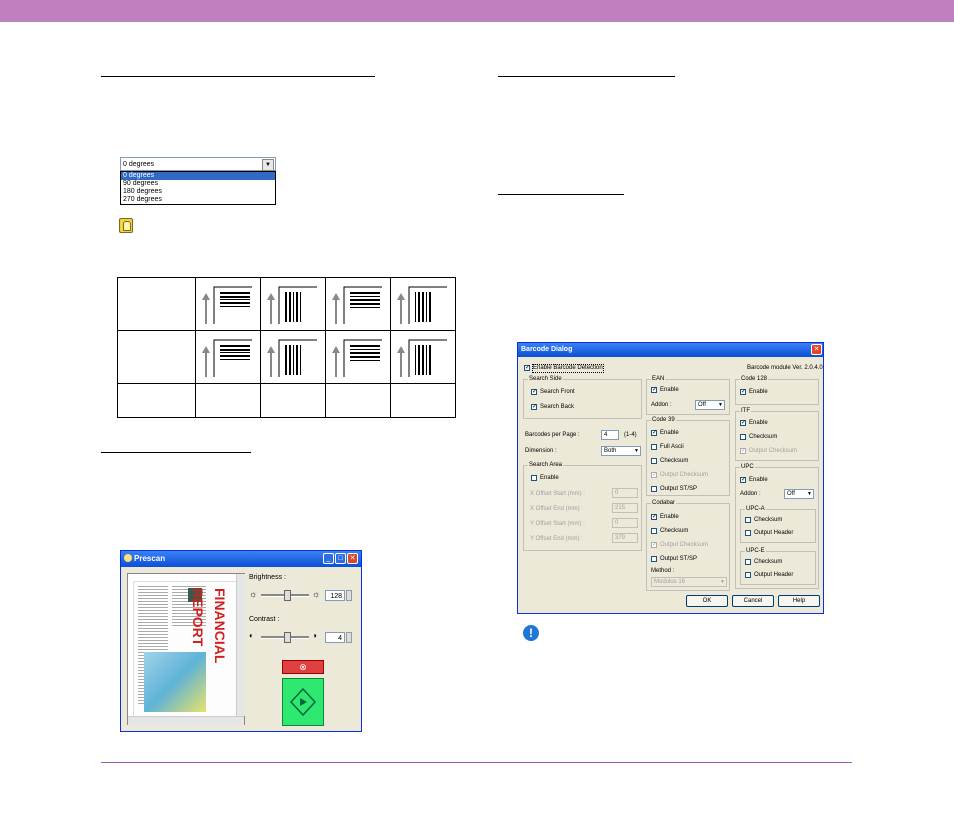 The width and height of the screenshot is (954, 818). I want to click on minimize-button: _, so click(328, 558).